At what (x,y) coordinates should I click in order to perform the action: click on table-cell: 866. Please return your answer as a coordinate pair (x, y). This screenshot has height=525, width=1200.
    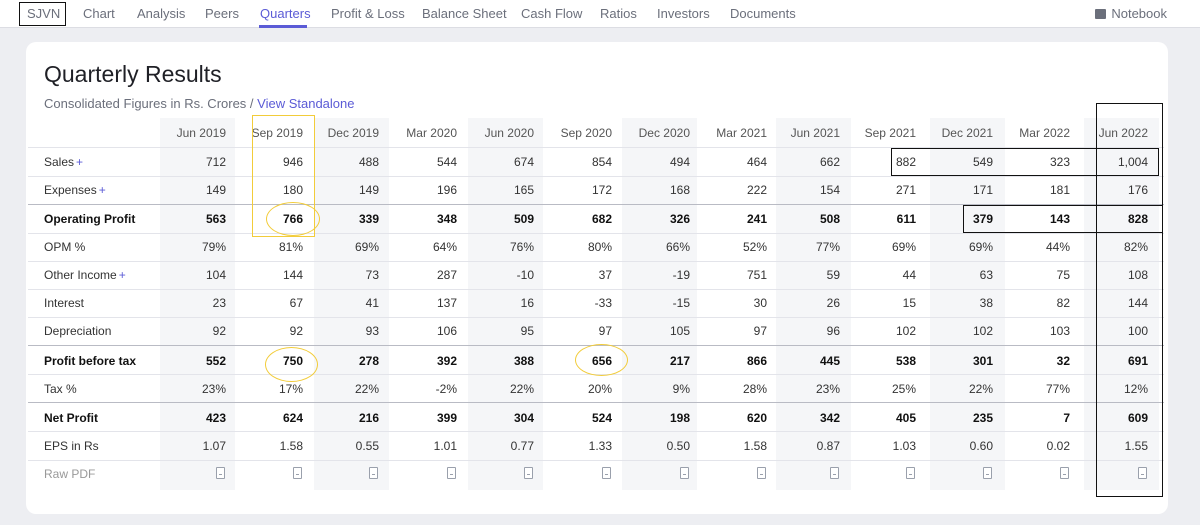
    Looking at the image, I should click on (756, 361).